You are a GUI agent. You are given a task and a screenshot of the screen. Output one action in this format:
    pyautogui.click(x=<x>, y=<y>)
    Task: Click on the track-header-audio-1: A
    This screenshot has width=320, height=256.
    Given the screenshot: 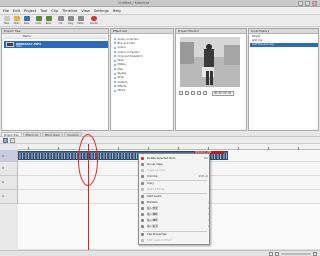 What is the action you would take?
    pyautogui.click(x=9, y=183)
    